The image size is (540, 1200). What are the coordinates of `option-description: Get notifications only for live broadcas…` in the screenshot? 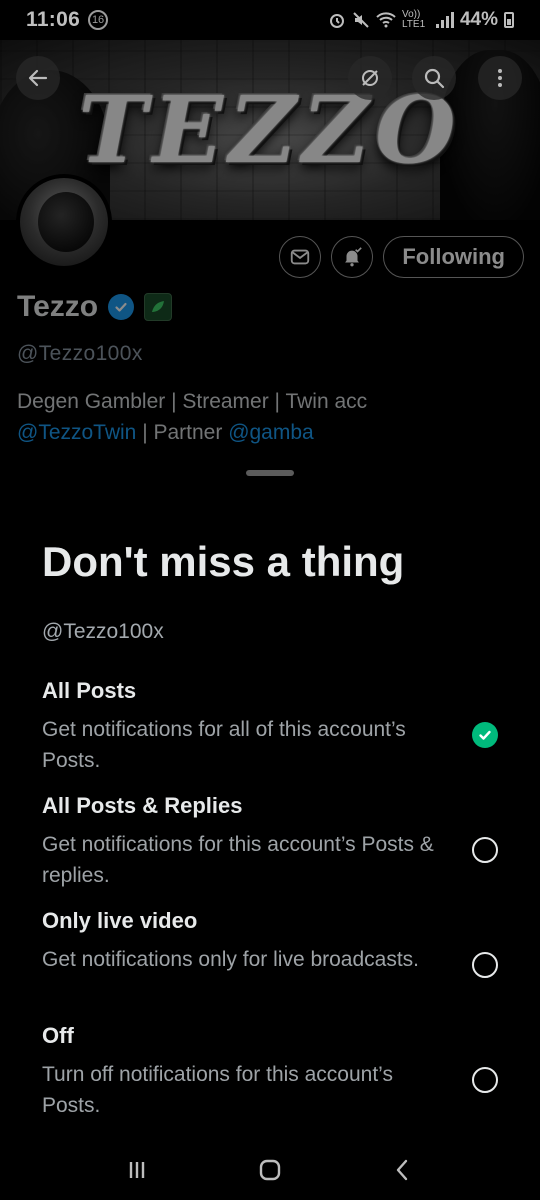 It's located at (231, 959).